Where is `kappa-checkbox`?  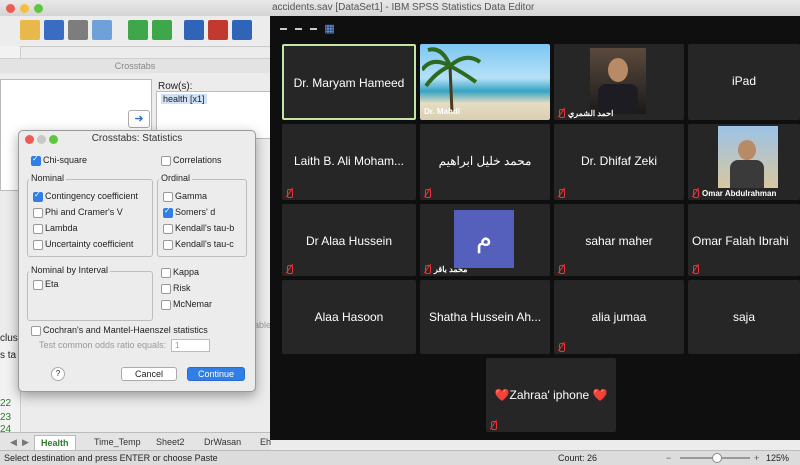
kappa-checkbox is located at coordinates (166, 273).